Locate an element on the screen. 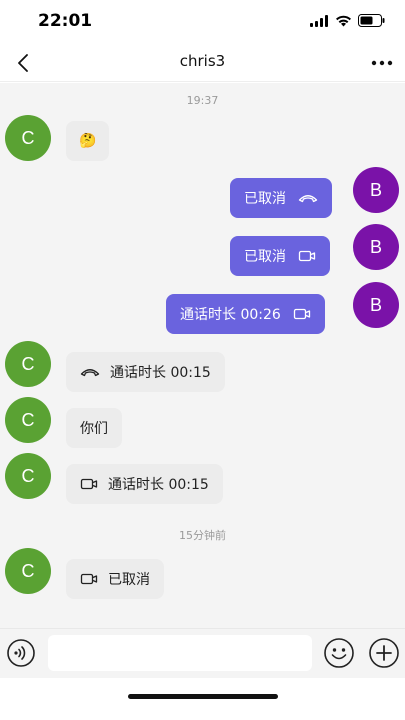 The height and width of the screenshot is (720, 405). chat-title: chris3 is located at coordinates (202, 61).